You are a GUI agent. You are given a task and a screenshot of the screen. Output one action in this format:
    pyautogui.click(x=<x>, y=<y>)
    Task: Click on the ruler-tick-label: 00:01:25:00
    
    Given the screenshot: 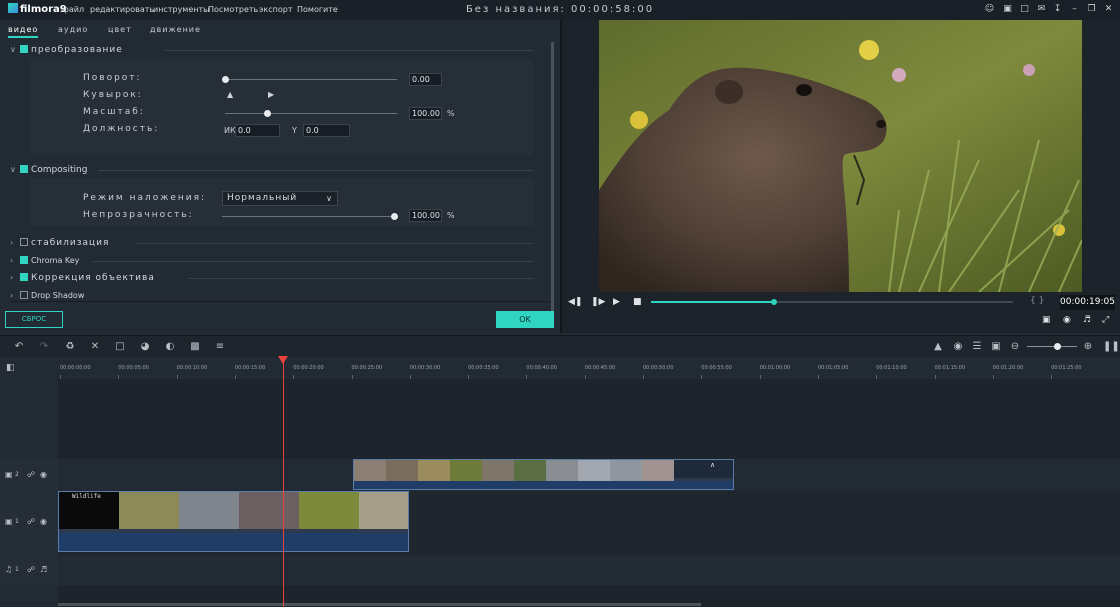 What is the action you would take?
    pyautogui.click(x=1066, y=368)
    